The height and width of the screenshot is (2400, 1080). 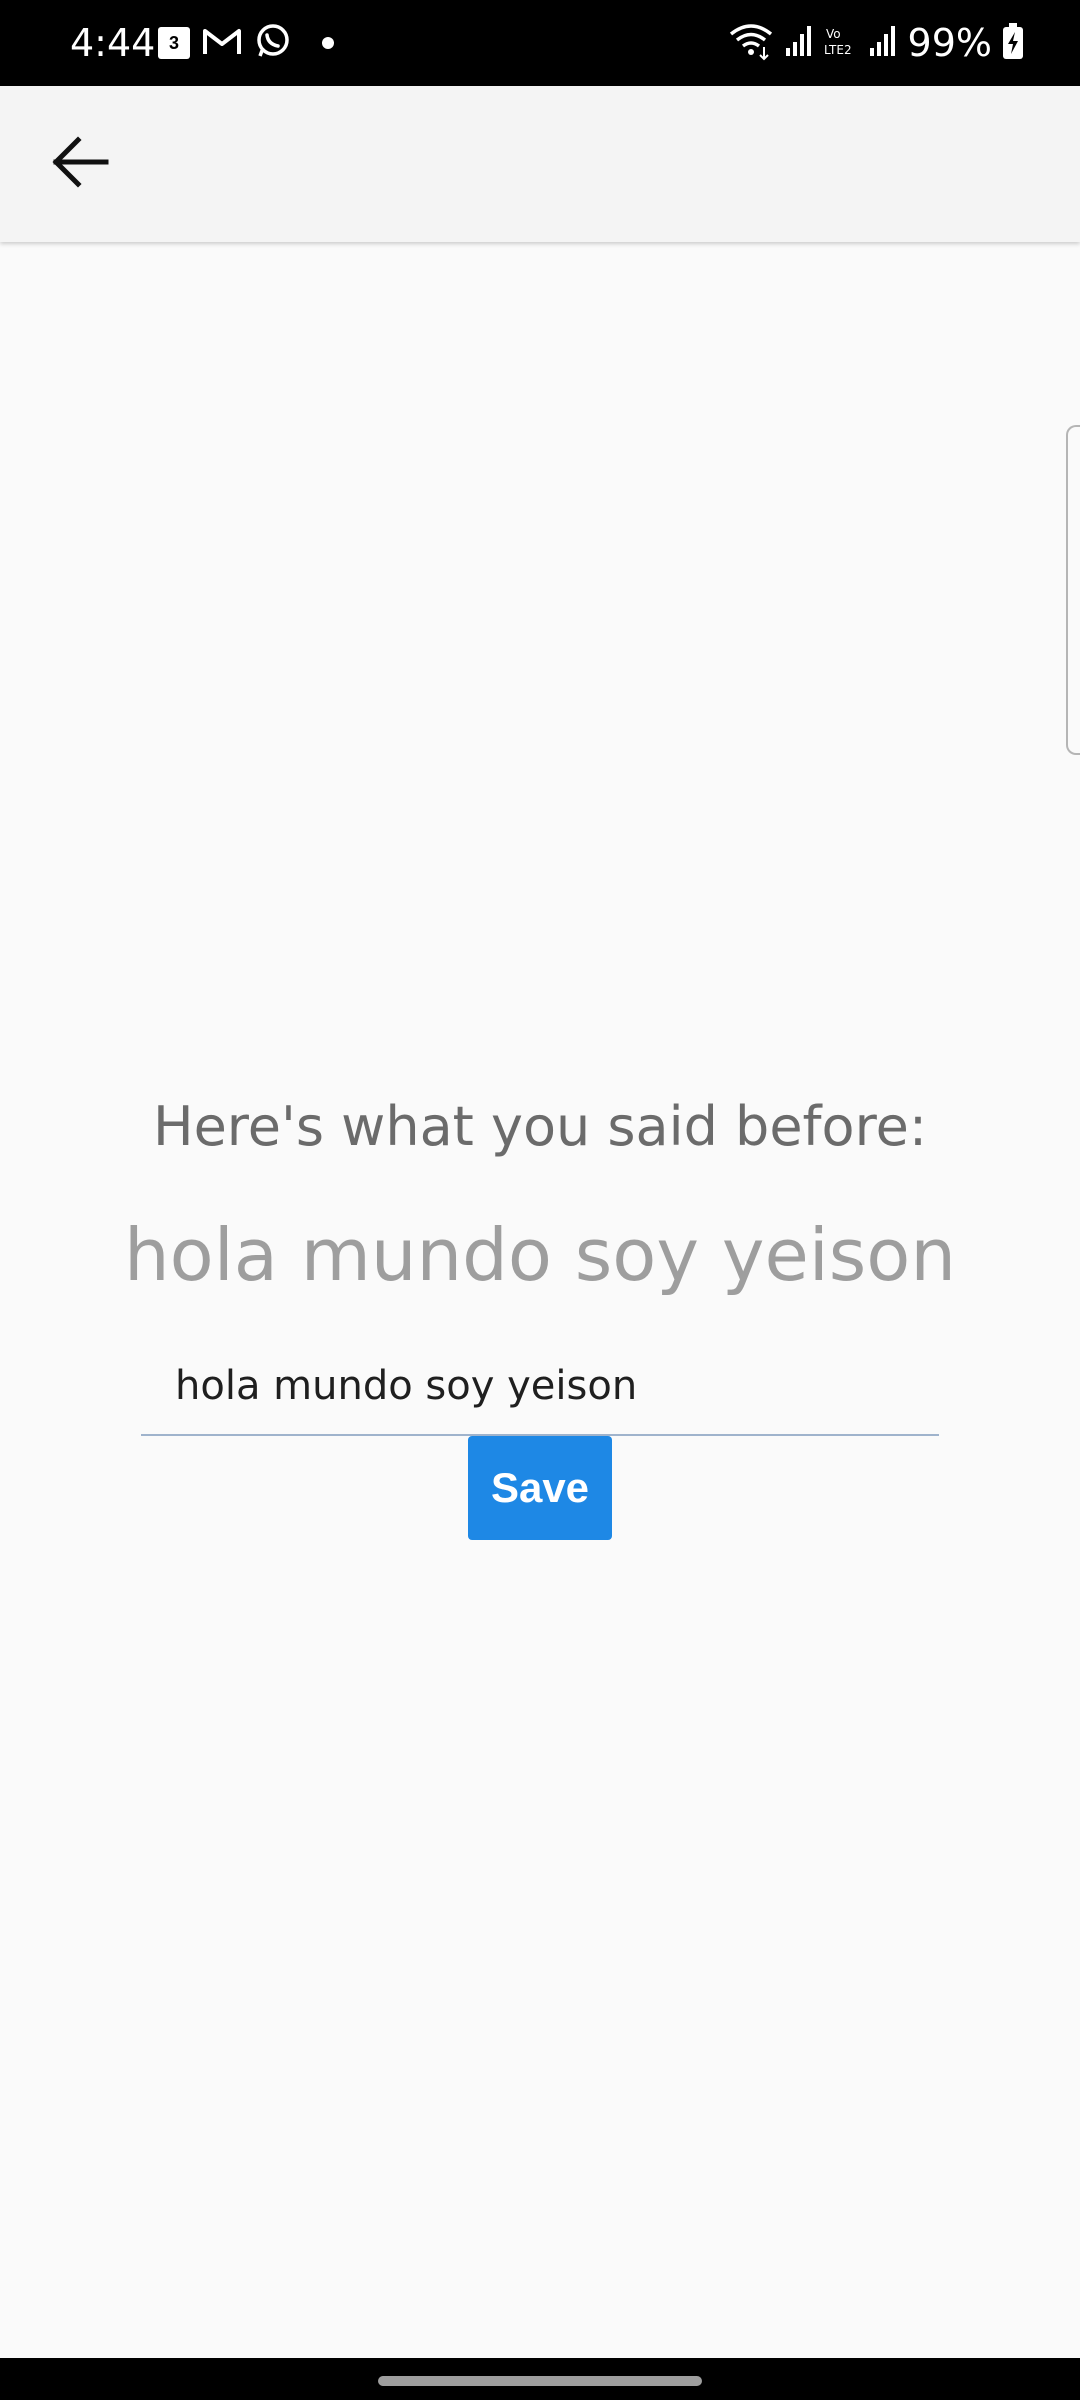 What do you see at coordinates (273, 43) in the screenshot?
I see `whatsapp-icon` at bounding box center [273, 43].